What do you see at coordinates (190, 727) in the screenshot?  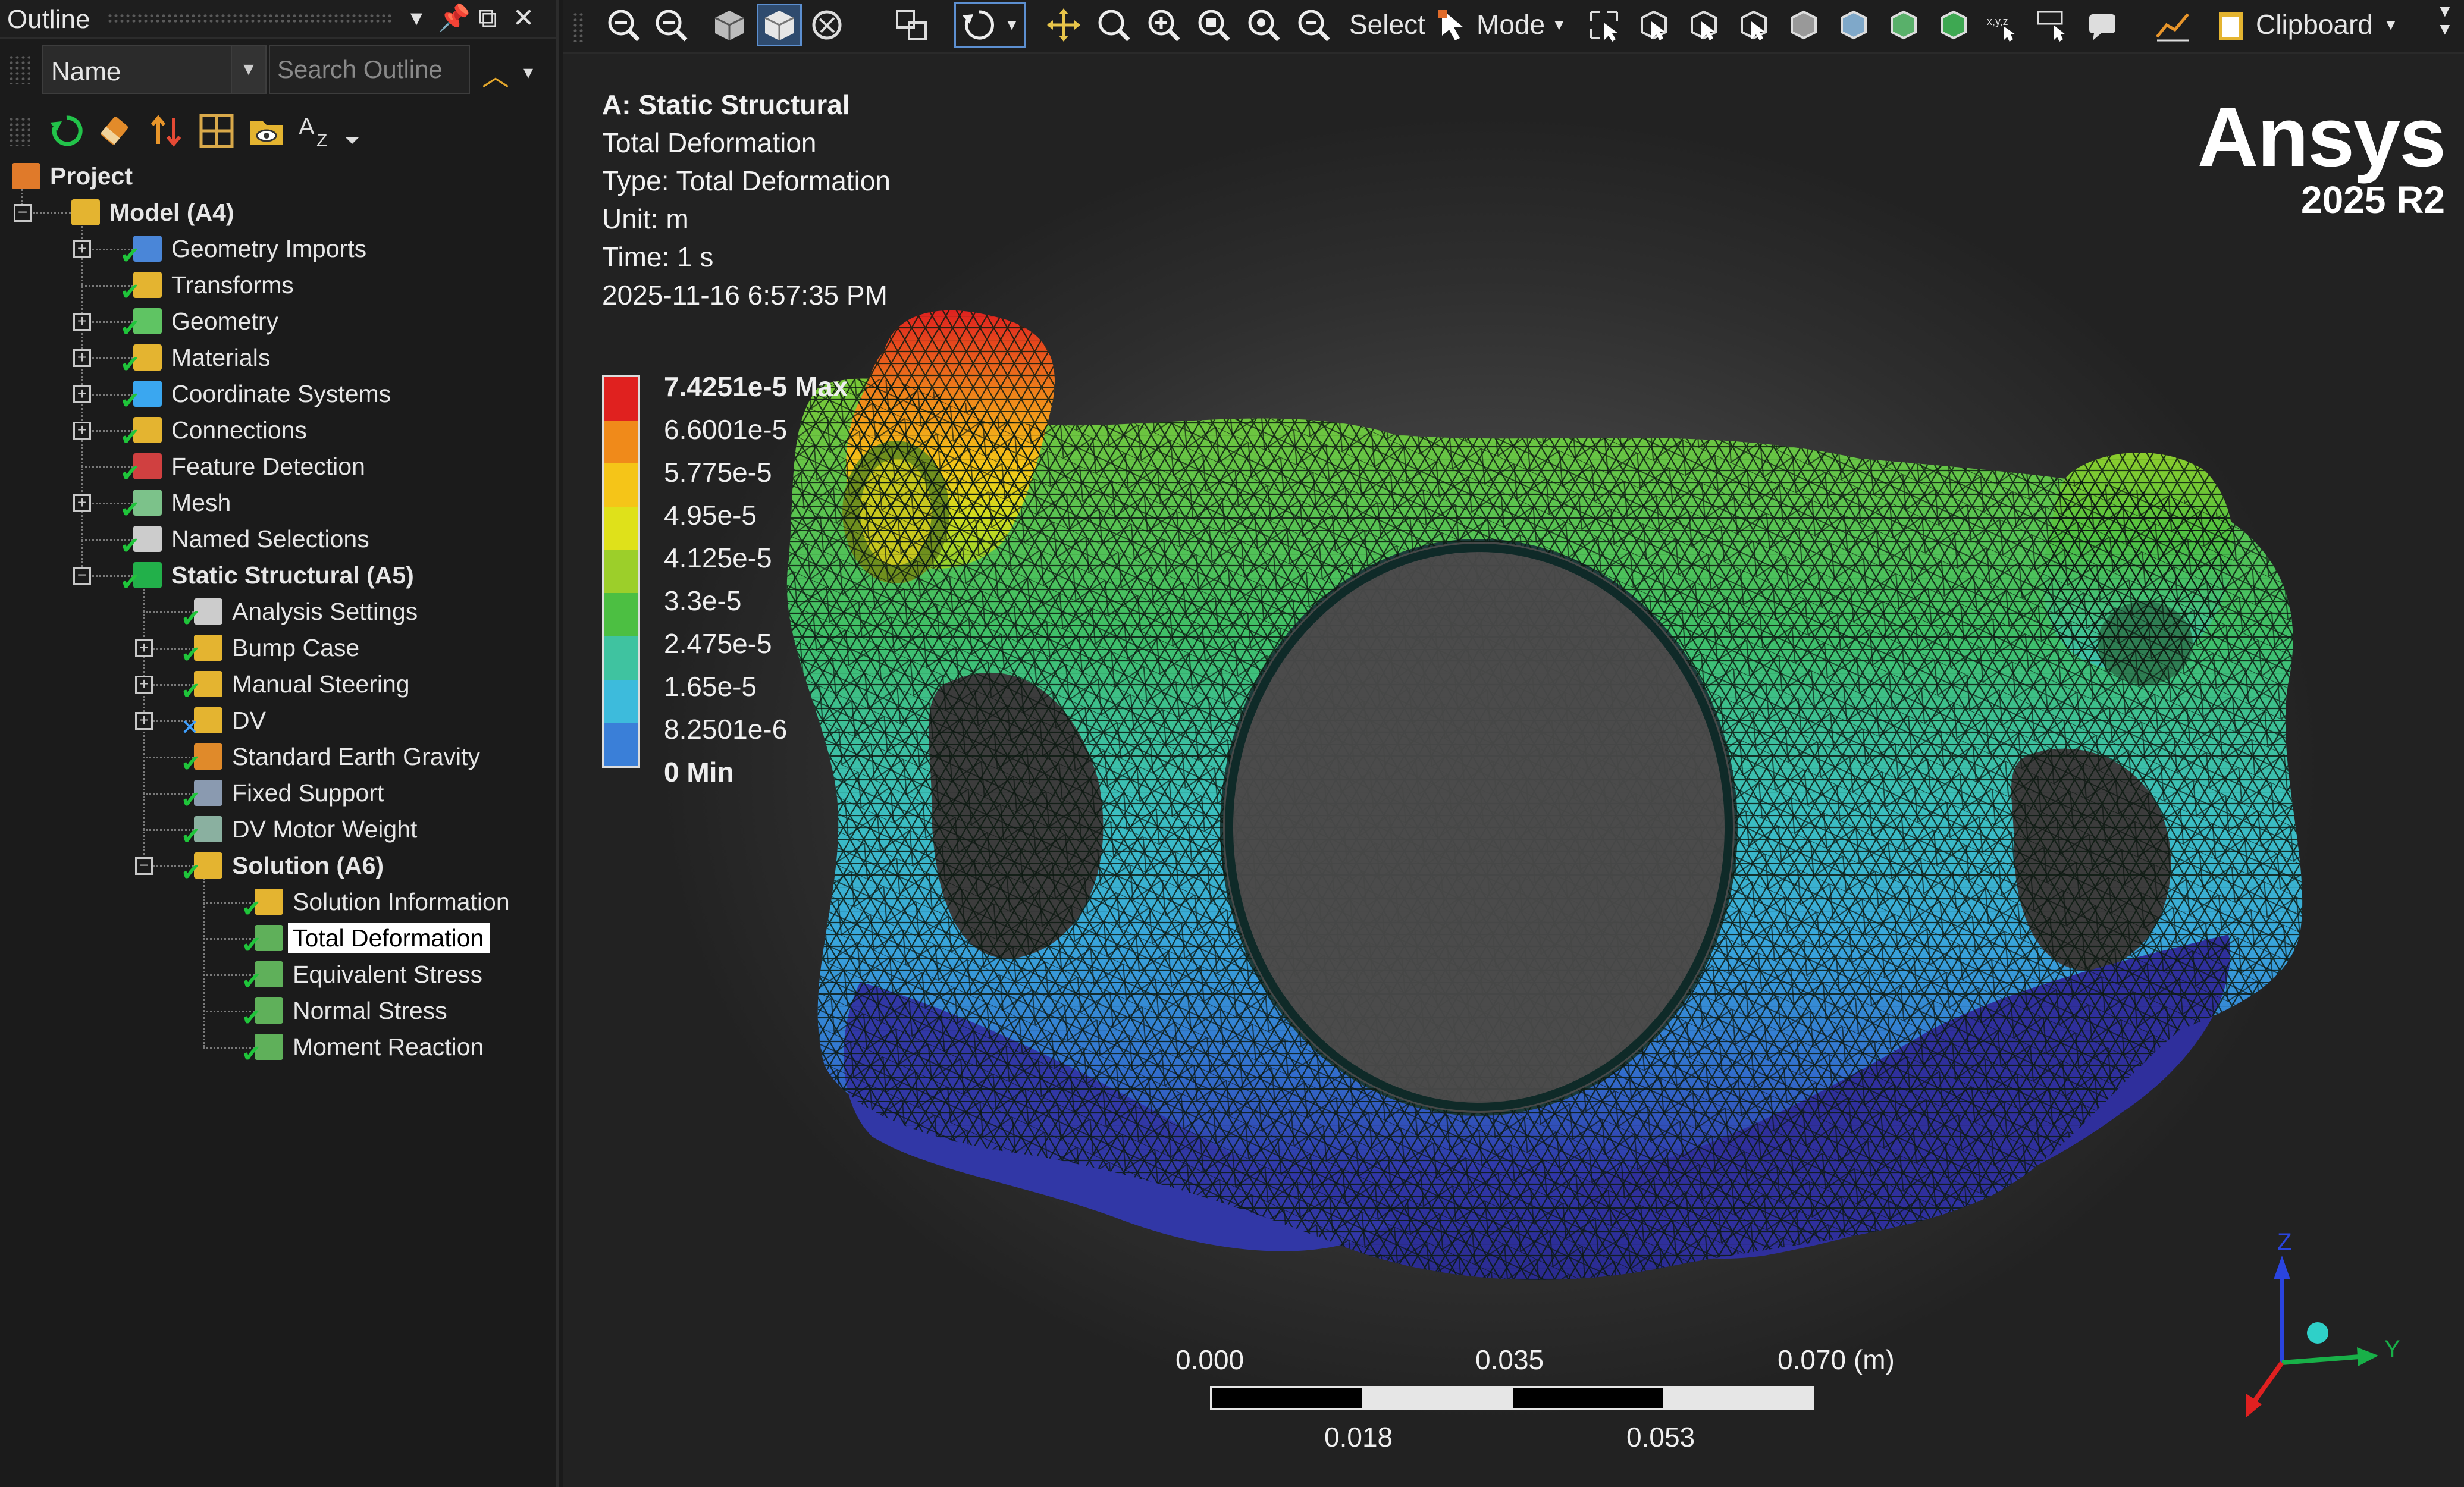 I see `suppressed-icon: ✕` at bounding box center [190, 727].